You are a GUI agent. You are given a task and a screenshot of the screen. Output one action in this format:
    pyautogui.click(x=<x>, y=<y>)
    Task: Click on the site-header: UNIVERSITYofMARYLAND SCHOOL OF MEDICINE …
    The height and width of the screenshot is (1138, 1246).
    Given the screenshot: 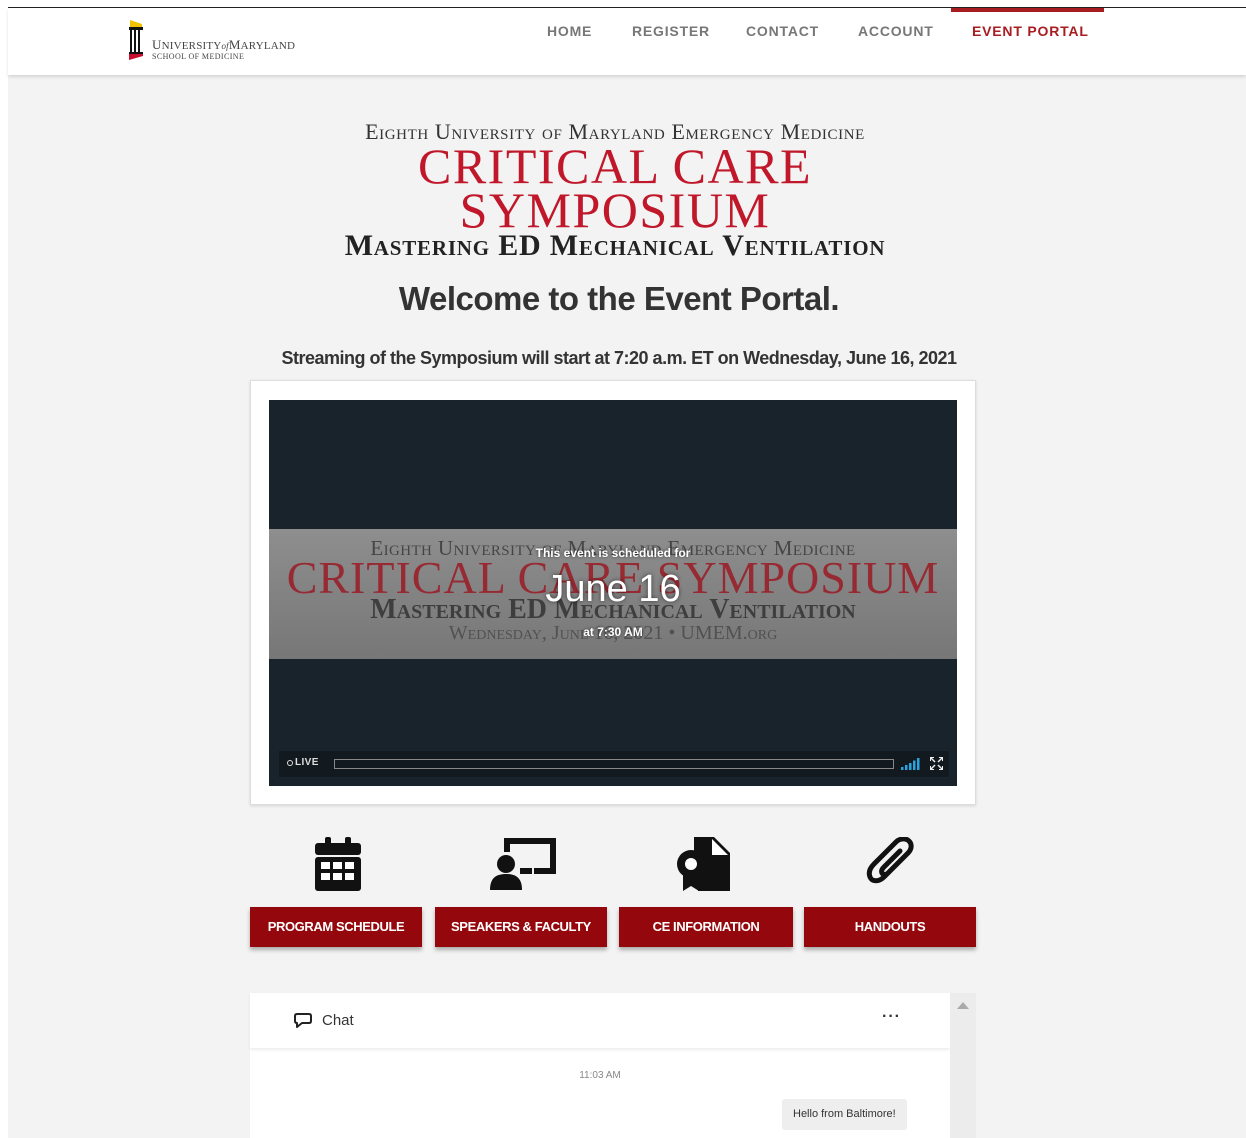 What is the action you would take?
    pyautogui.click(x=627, y=41)
    